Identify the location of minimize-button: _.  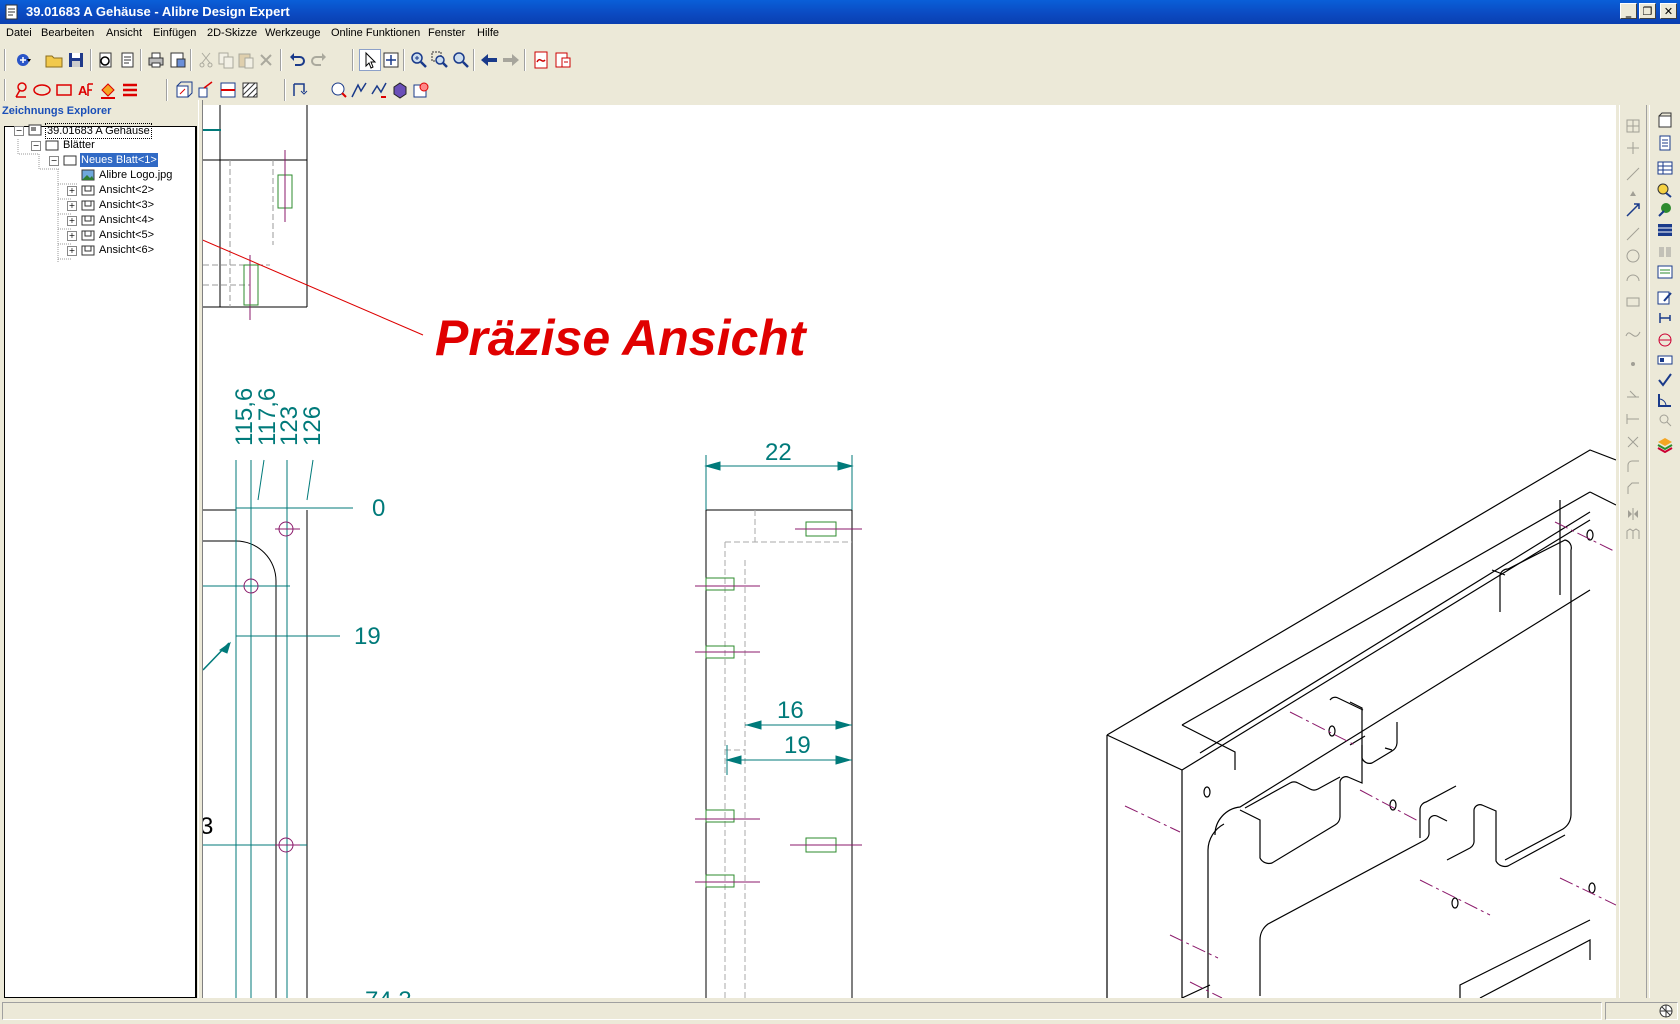
(1628, 11).